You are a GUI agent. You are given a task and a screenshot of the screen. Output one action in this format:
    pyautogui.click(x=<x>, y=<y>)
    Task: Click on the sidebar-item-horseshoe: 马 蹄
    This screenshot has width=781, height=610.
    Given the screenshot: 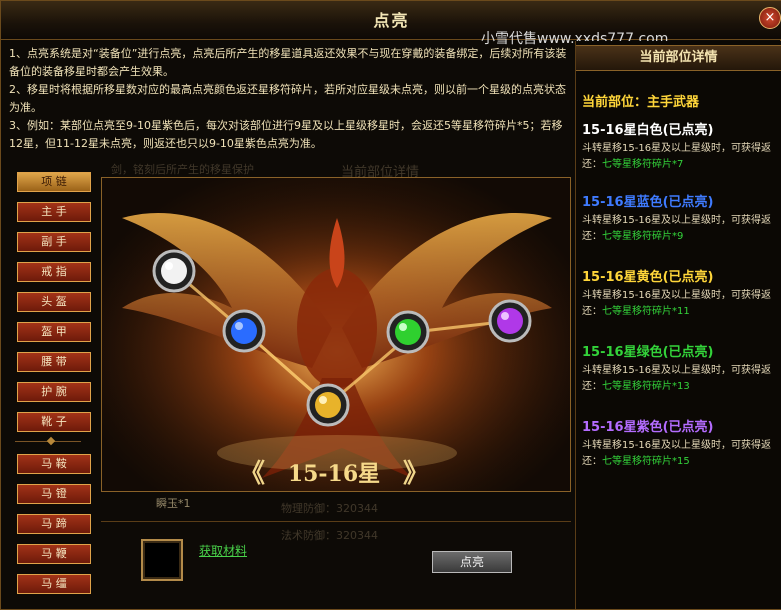 What is the action you would take?
    pyautogui.click(x=54, y=524)
    